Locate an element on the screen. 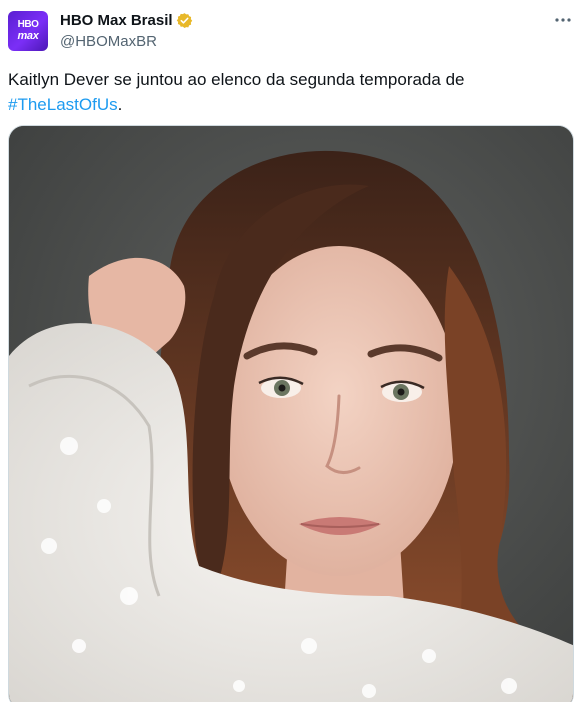 This screenshot has height=702, width=587. avatar-logo-line2: max is located at coordinates (28, 36).